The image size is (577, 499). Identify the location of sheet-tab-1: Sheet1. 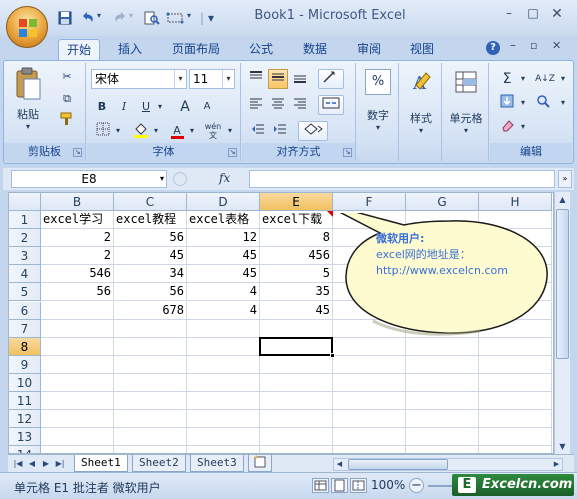
(101, 463).